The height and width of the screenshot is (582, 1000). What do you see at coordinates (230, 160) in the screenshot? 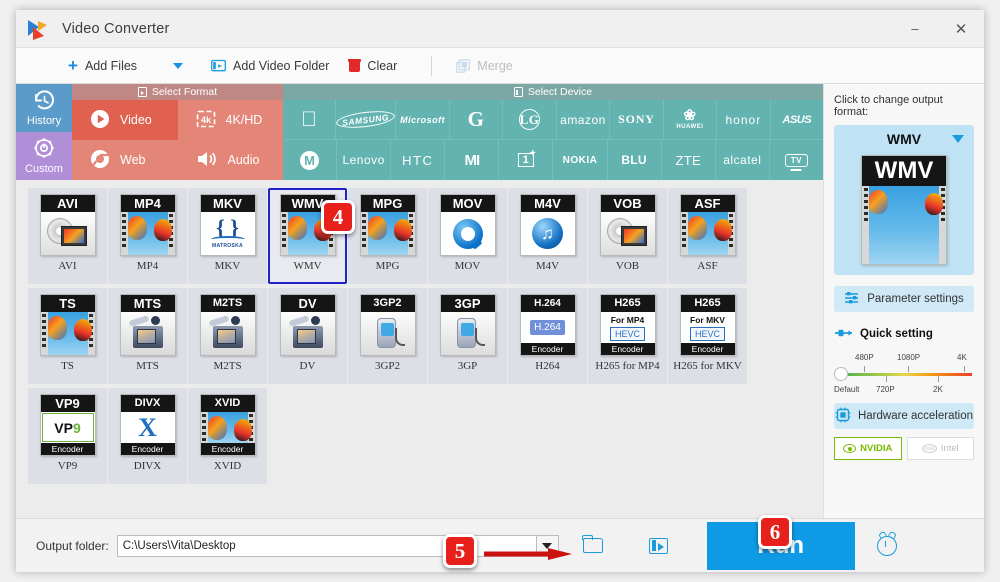
I see `category-audio: Audio` at bounding box center [230, 160].